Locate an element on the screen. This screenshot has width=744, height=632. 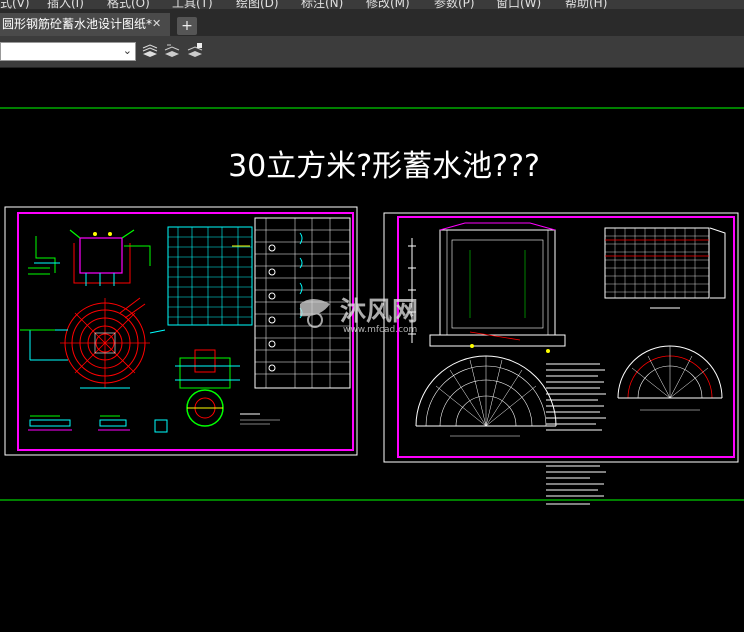
arc-plan-right is located at coordinates (670, 378).